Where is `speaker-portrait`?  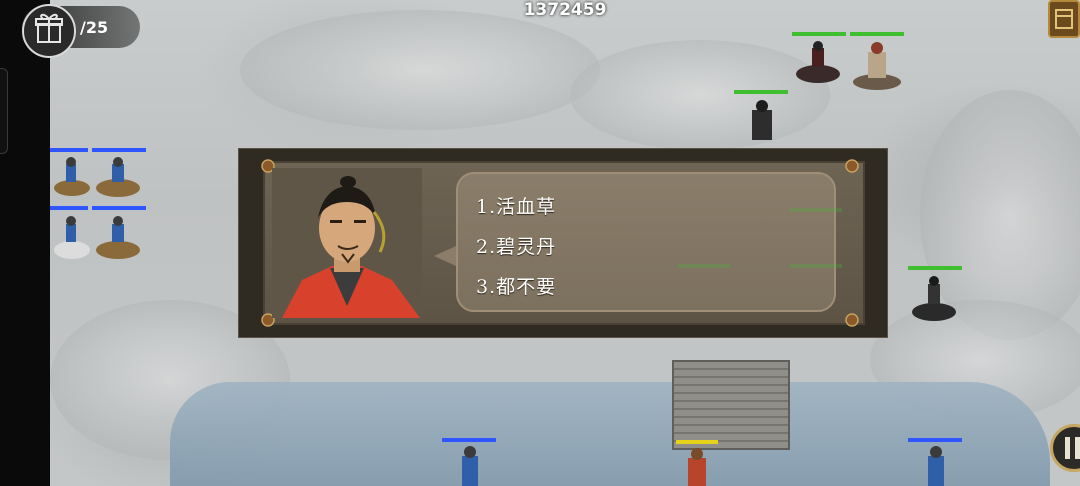
speaker-portrait is located at coordinates (347, 243).